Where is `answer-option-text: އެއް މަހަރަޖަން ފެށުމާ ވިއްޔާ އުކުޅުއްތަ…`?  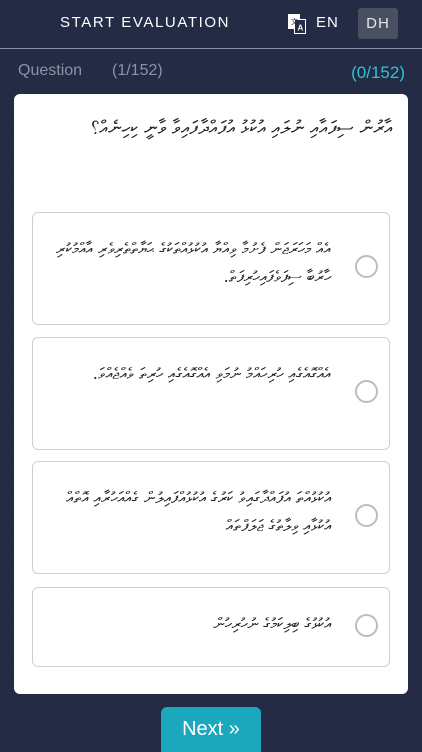 answer-option-text: އެއް މަހަރަޖަން ފެށުމާ ވިއްޔާ އުކުޅުއްތަ… is located at coordinates (193, 262).